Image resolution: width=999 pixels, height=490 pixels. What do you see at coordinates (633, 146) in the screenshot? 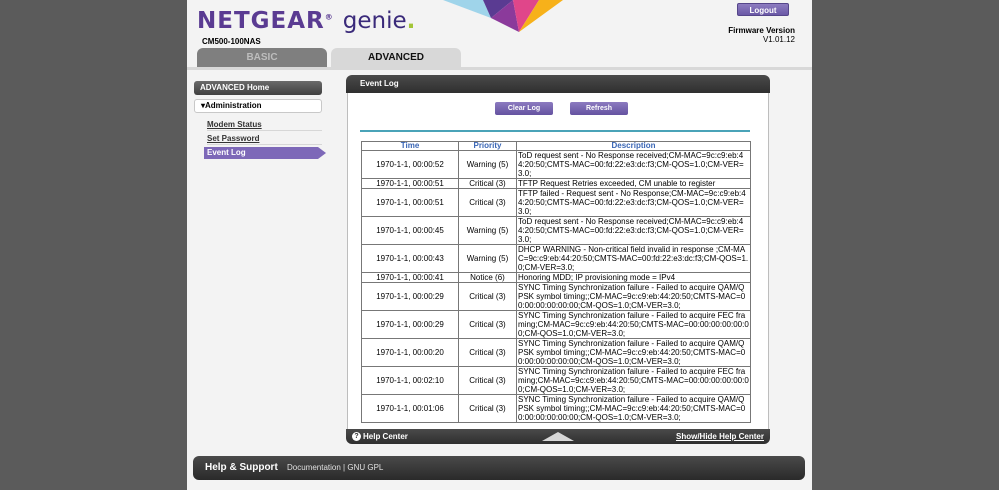
I see `column-header-description: Description` at bounding box center [633, 146].